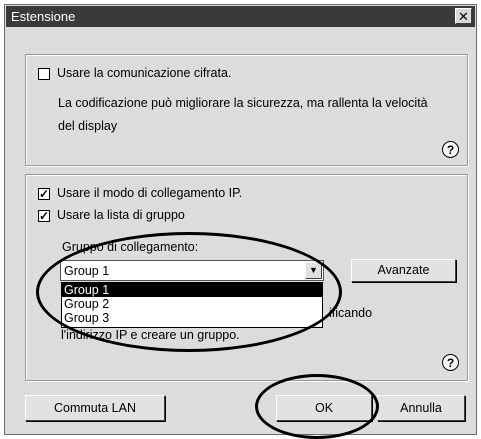 Image resolution: width=481 pixels, height=439 pixels. What do you see at coordinates (88, 126) in the screenshot?
I see `encryption-description-line2: del display` at bounding box center [88, 126].